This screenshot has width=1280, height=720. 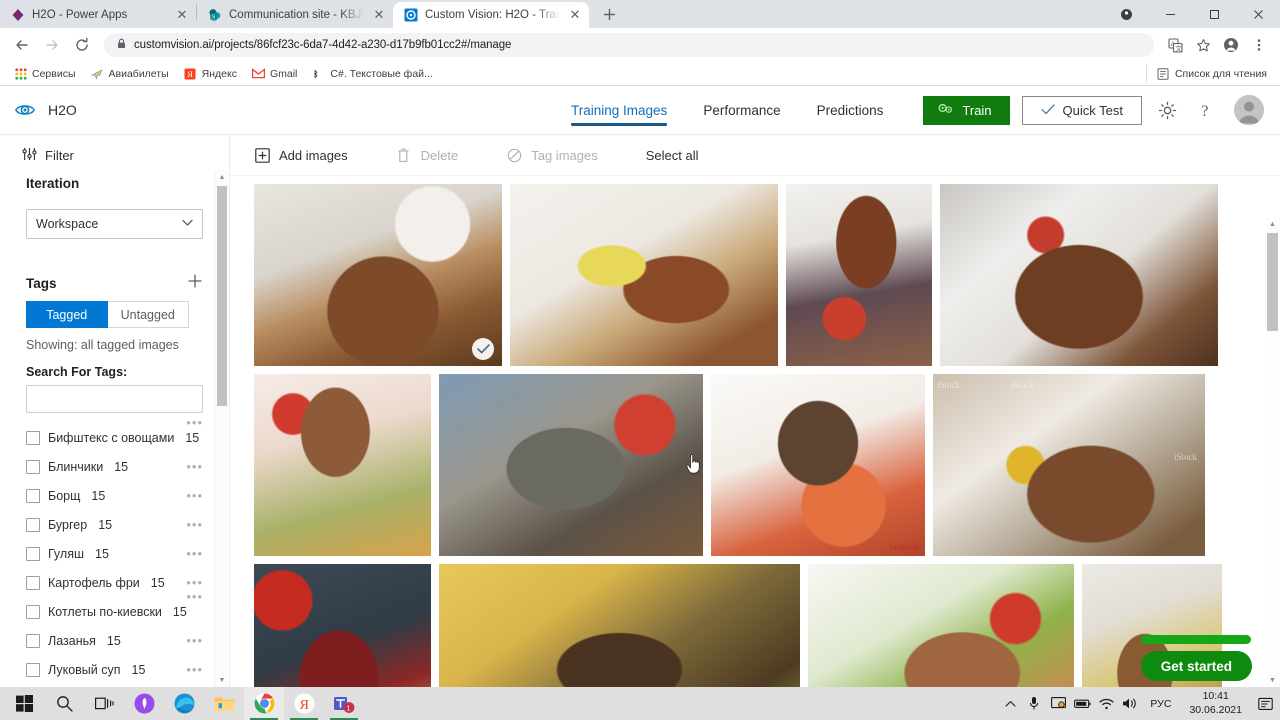 I want to click on new-tab-button, so click(x=609, y=14).